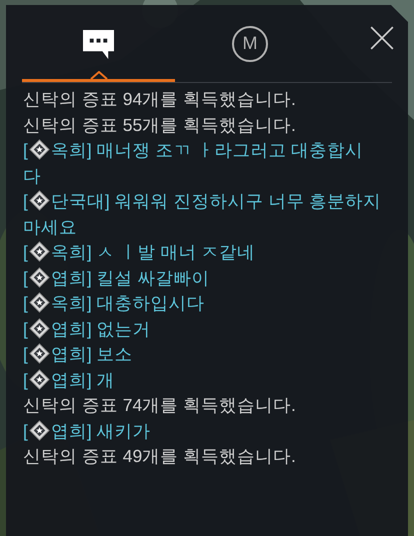  I want to click on system-message: 신탁의 증표 55개를 획득했습니다., so click(159, 124).